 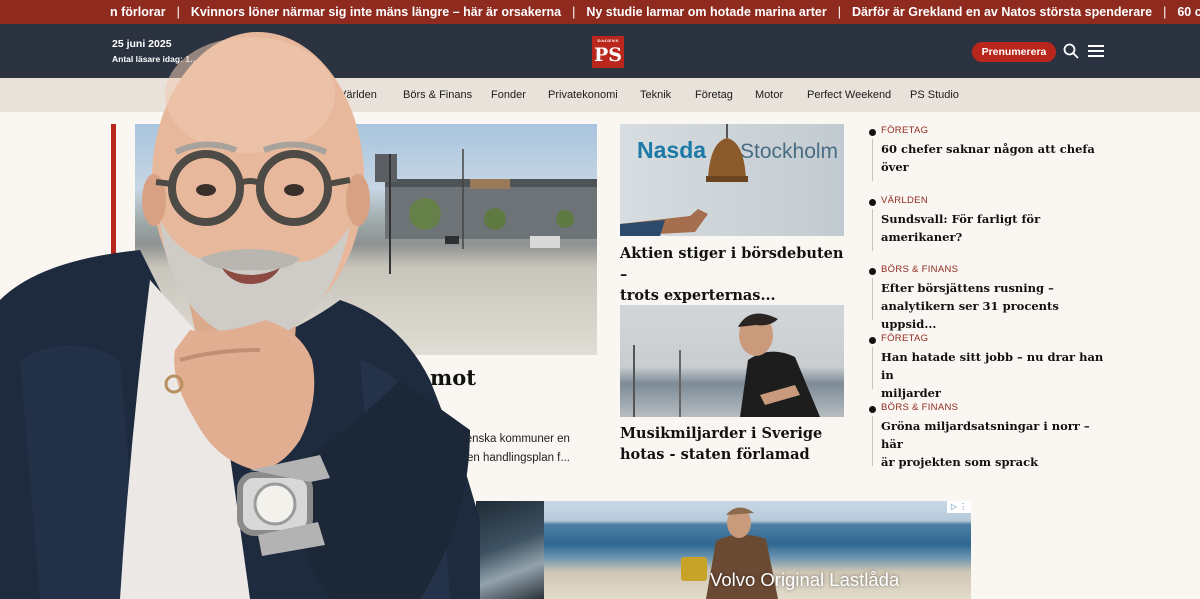 What do you see at coordinates (706, 12) in the screenshot?
I see `ticker-item: Ny studie larmar om hotade marina arter` at bounding box center [706, 12].